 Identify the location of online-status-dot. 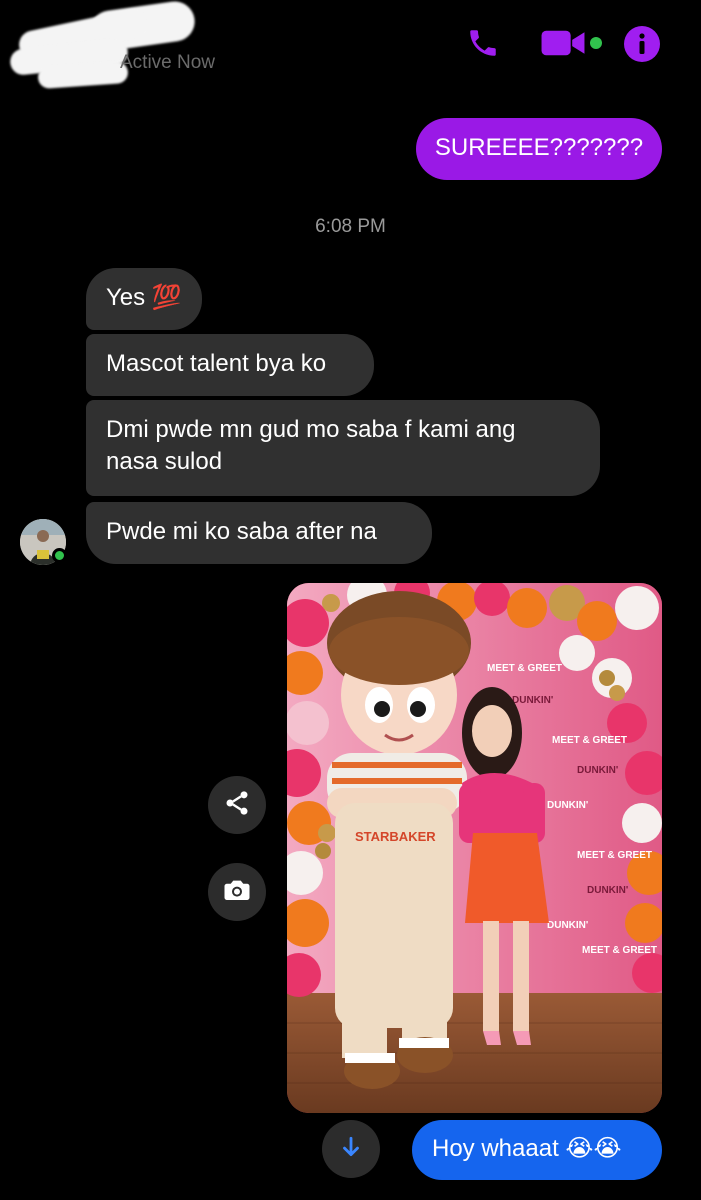
(59, 555).